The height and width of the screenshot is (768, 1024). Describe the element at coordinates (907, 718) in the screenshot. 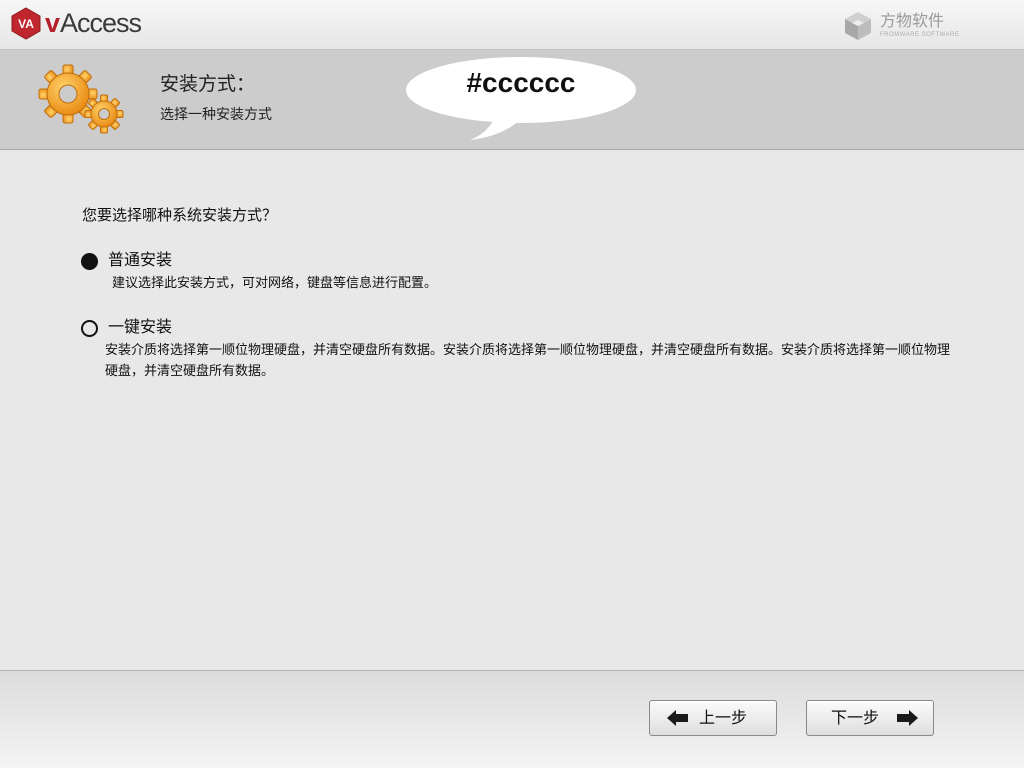

I see `arrow-right-icon` at that location.